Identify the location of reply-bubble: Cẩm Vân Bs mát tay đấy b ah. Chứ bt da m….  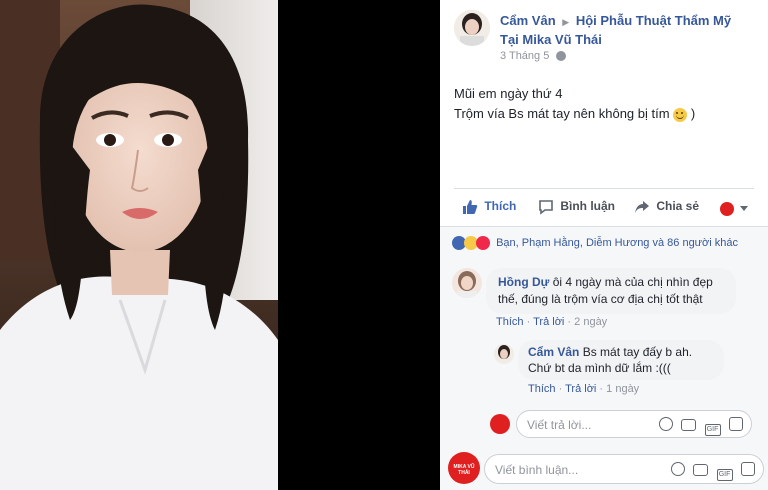
(621, 360).